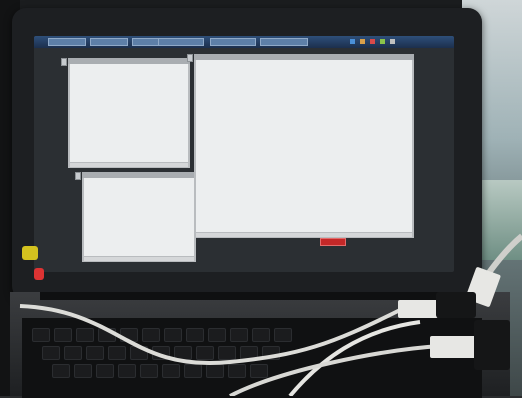 This screenshot has width=522, height=398. I want to click on usb-cable, so click(210, 335).